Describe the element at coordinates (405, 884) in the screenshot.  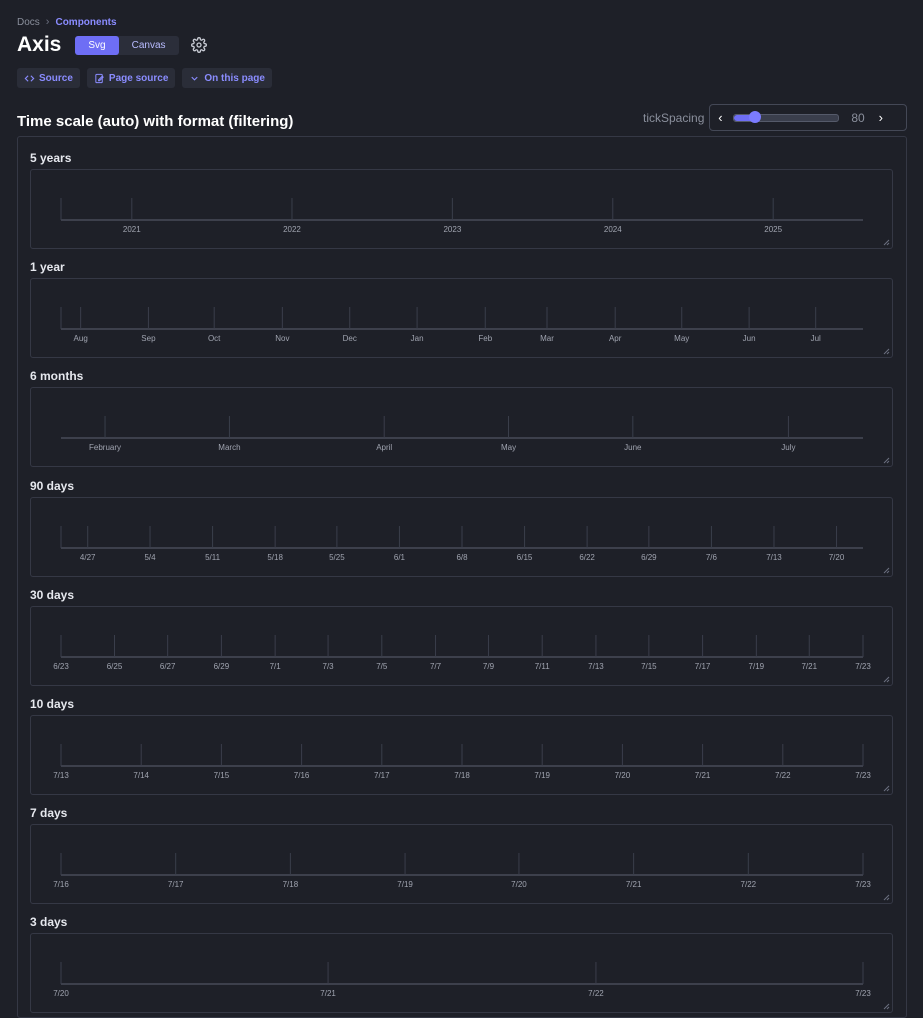
I see `tick-label: 7/19` at that location.